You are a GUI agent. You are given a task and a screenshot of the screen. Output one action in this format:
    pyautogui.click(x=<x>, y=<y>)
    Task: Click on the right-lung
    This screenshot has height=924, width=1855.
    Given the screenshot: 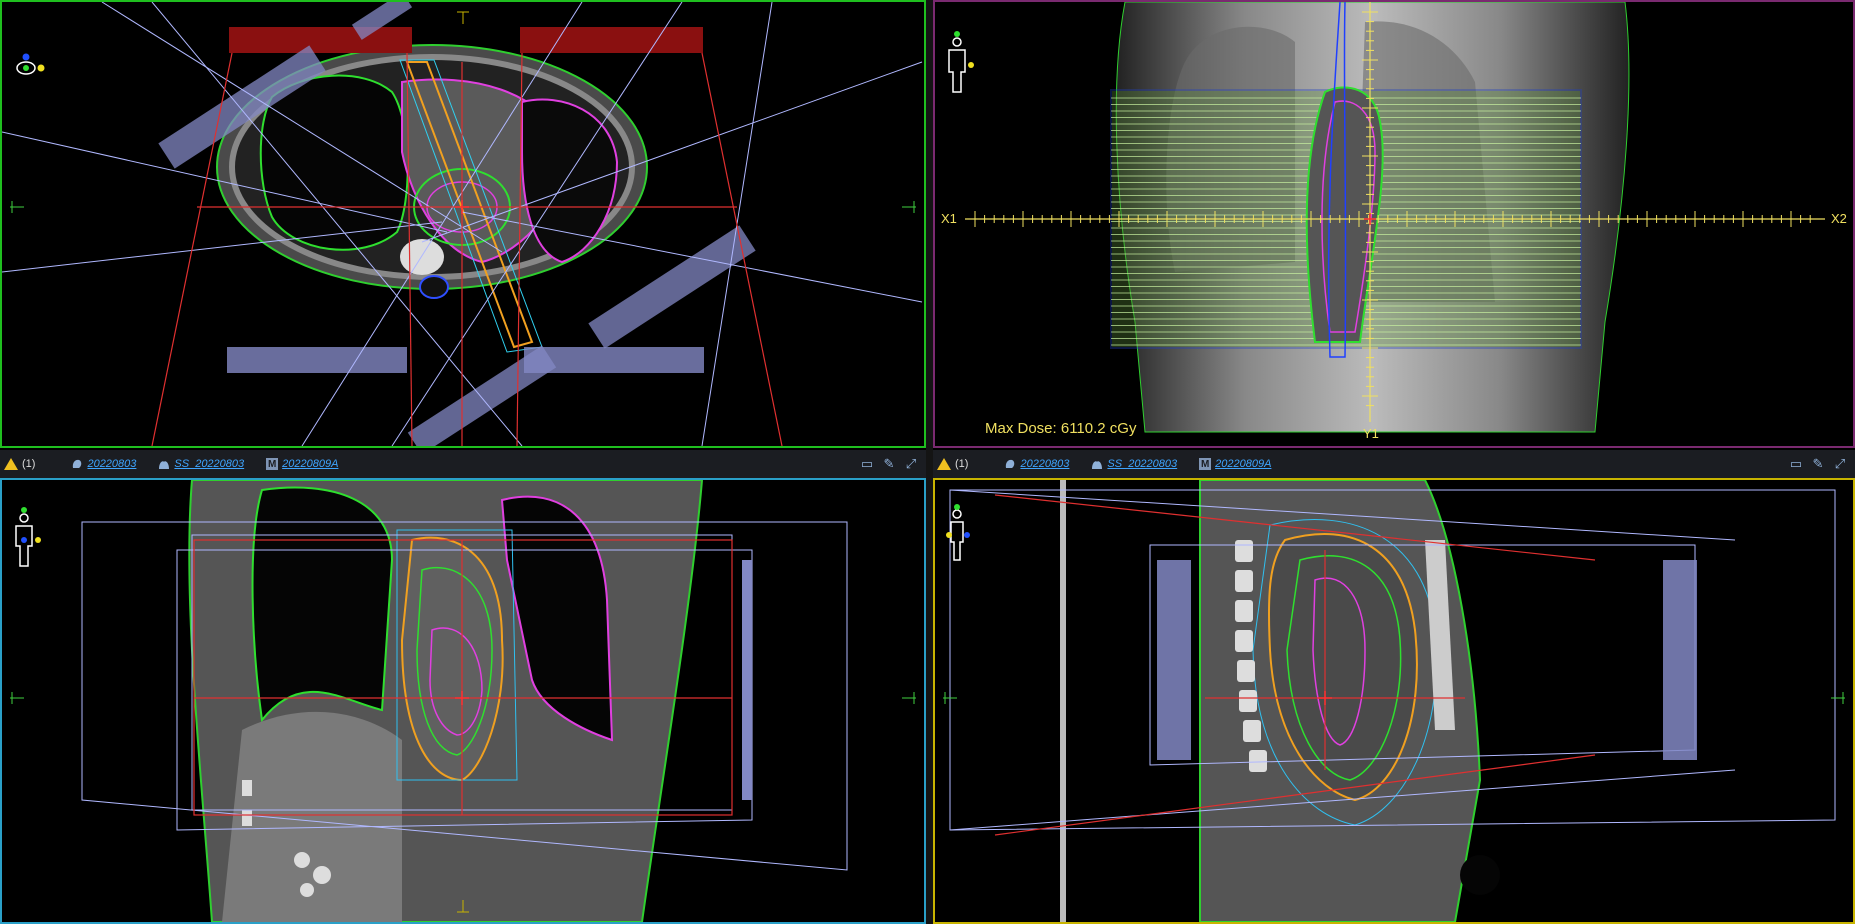 What is the action you would take?
    pyautogui.click(x=334, y=162)
    